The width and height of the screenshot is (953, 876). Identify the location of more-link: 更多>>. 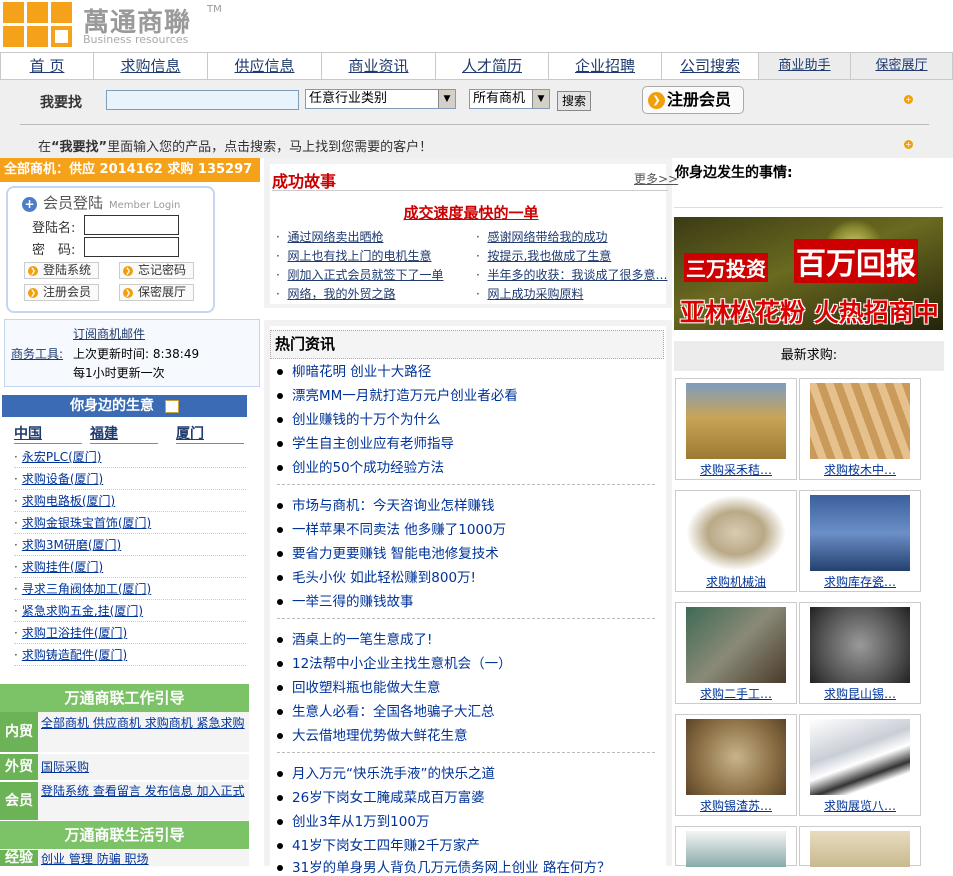
(656, 178).